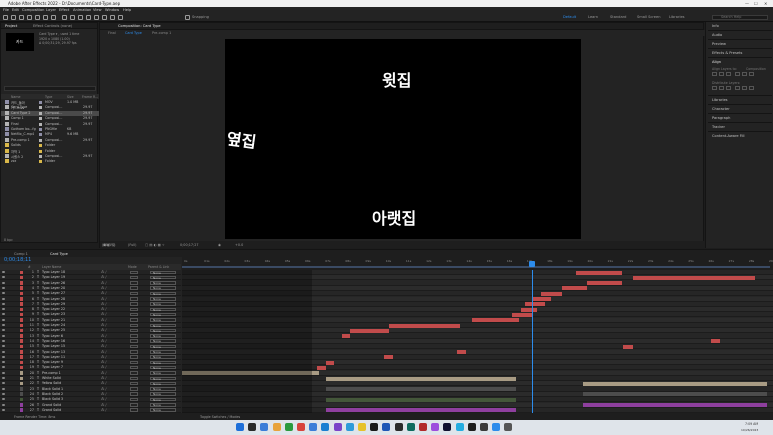 The width and height of the screenshot is (773, 435). What do you see at coordinates (569, 17) in the screenshot?
I see `workspace-default: Default` at bounding box center [569, 17].